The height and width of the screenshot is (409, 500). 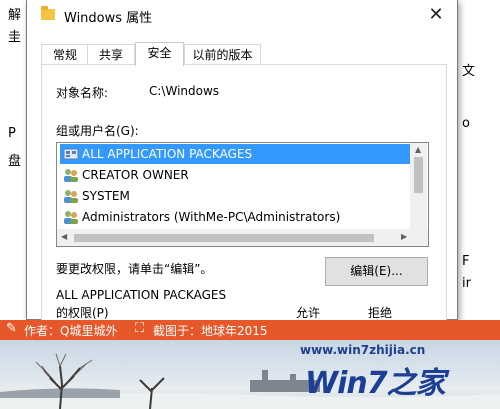 I want to click on folder-icon, so click(x=48, y=13).